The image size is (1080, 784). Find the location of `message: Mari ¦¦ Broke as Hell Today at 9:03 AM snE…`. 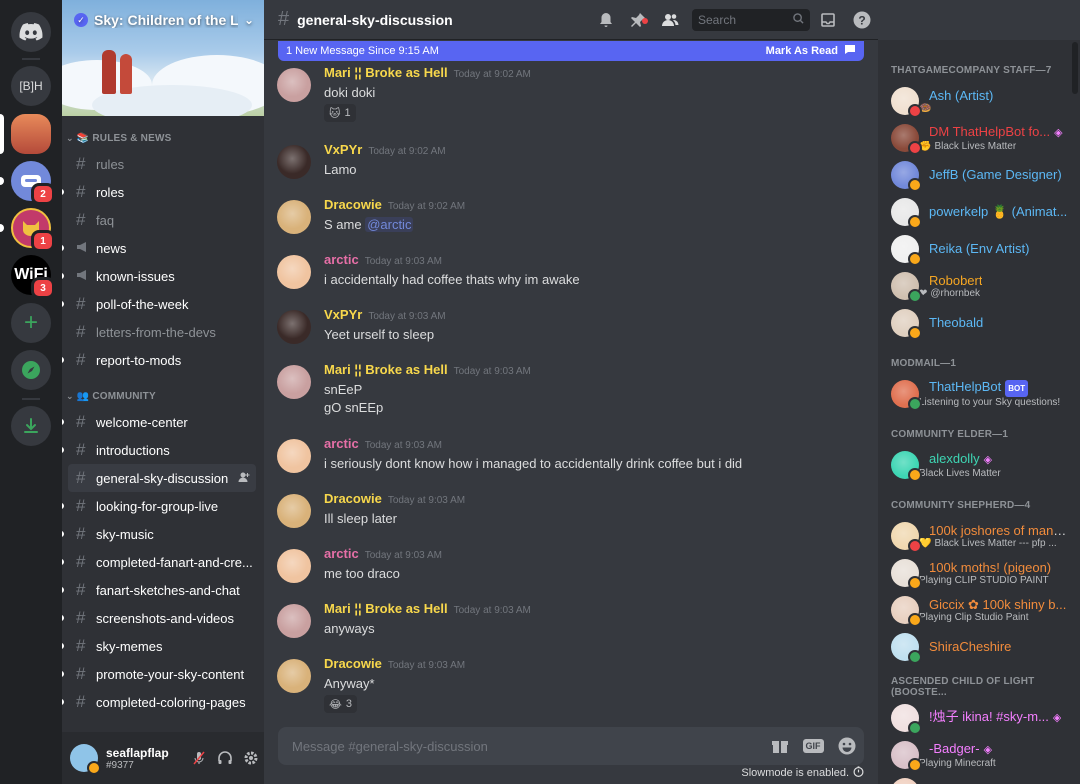

message: Mari ¦¦ Broke as Hell Today at 9:03 AM snE… is located at coordinates (571, 389).